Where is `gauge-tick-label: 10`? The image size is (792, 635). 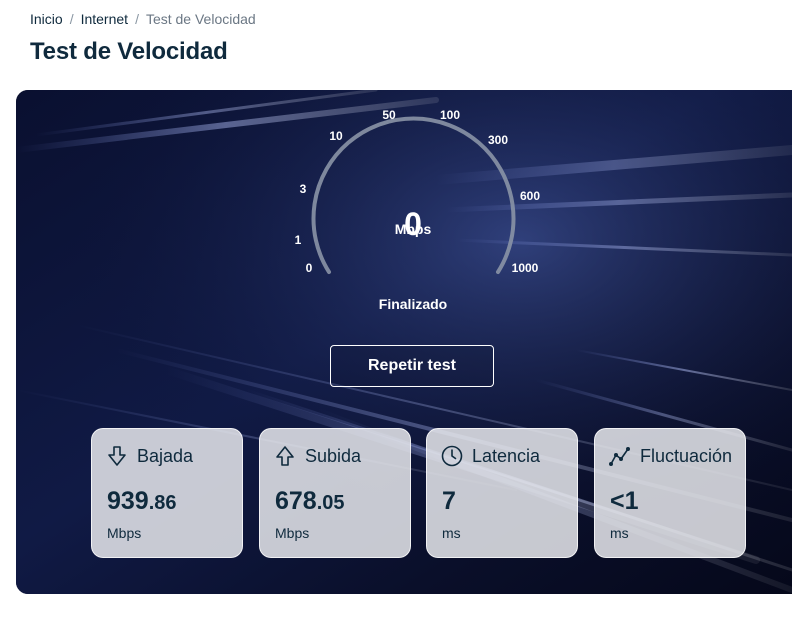
gauge-tick-label: 10 is located at coordinates (336, 136).